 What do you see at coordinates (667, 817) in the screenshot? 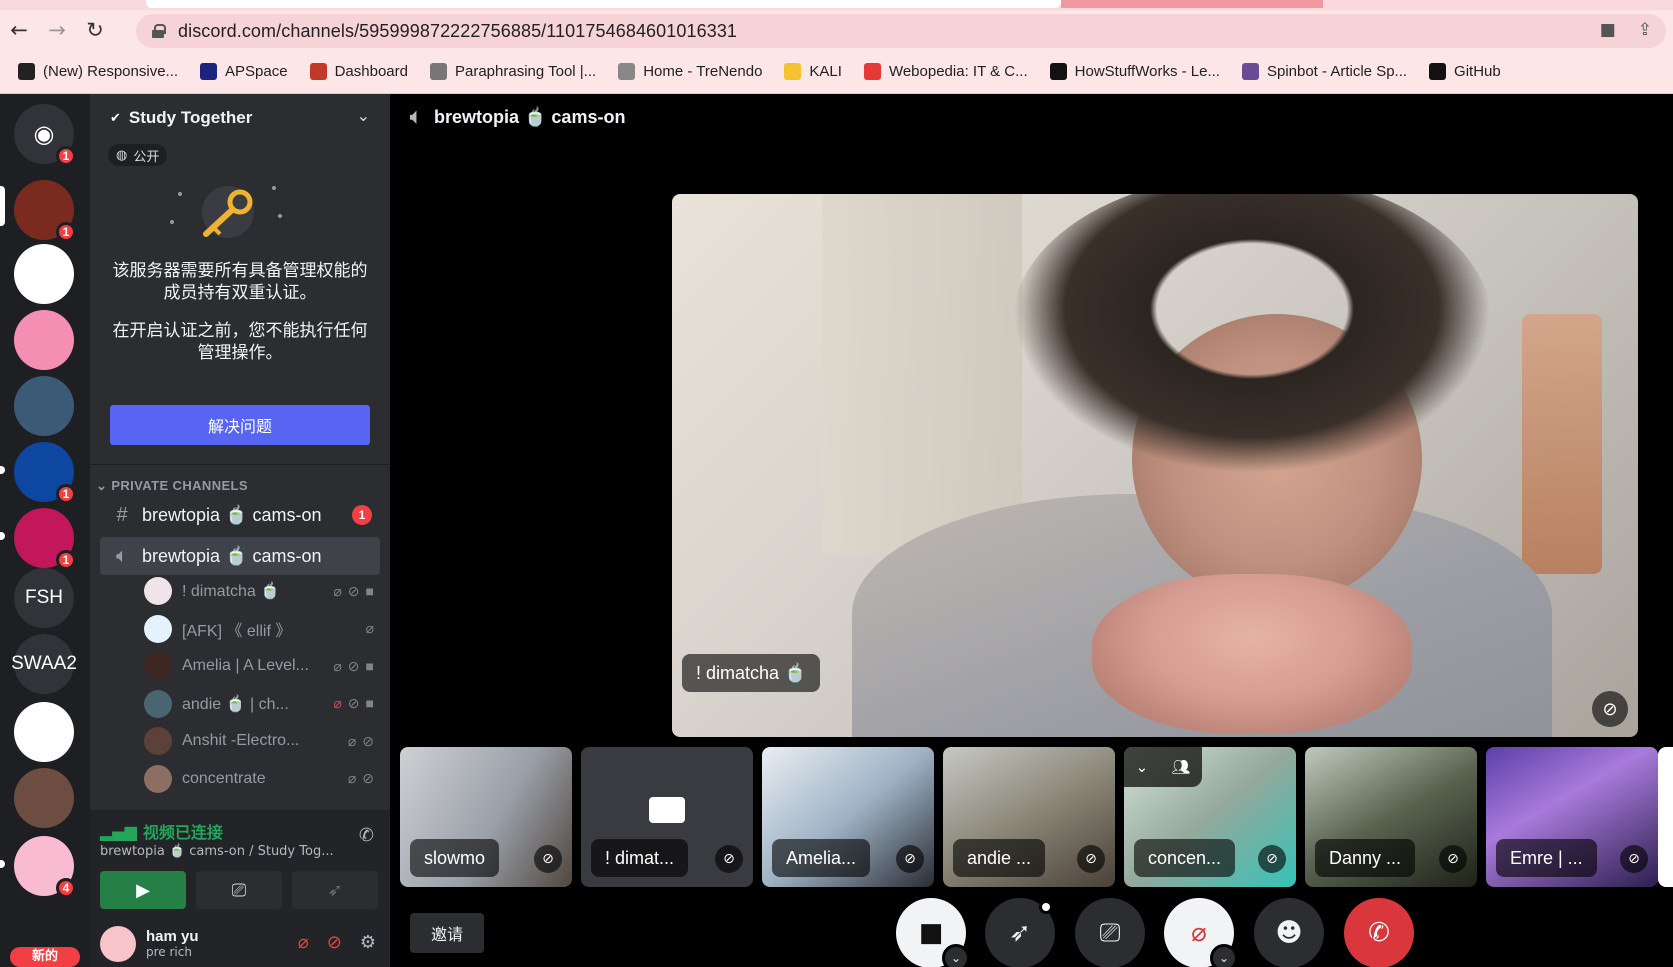
I see `participant-tile: ! dimat... ⊘` at bounding box center [667, 817].